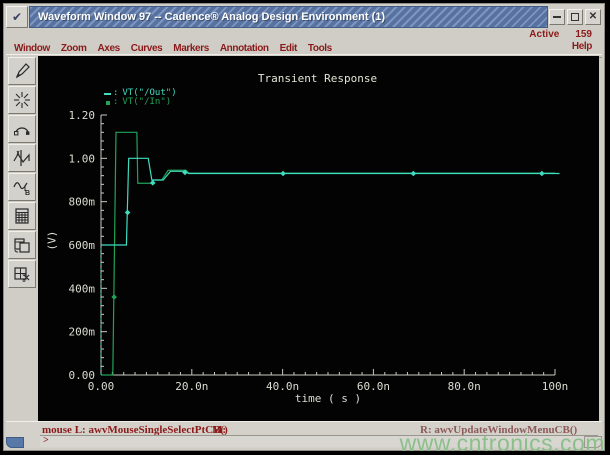 The width and height of the screenshot is (610, 458). I want to click on pen-icon, so click(22, 71).